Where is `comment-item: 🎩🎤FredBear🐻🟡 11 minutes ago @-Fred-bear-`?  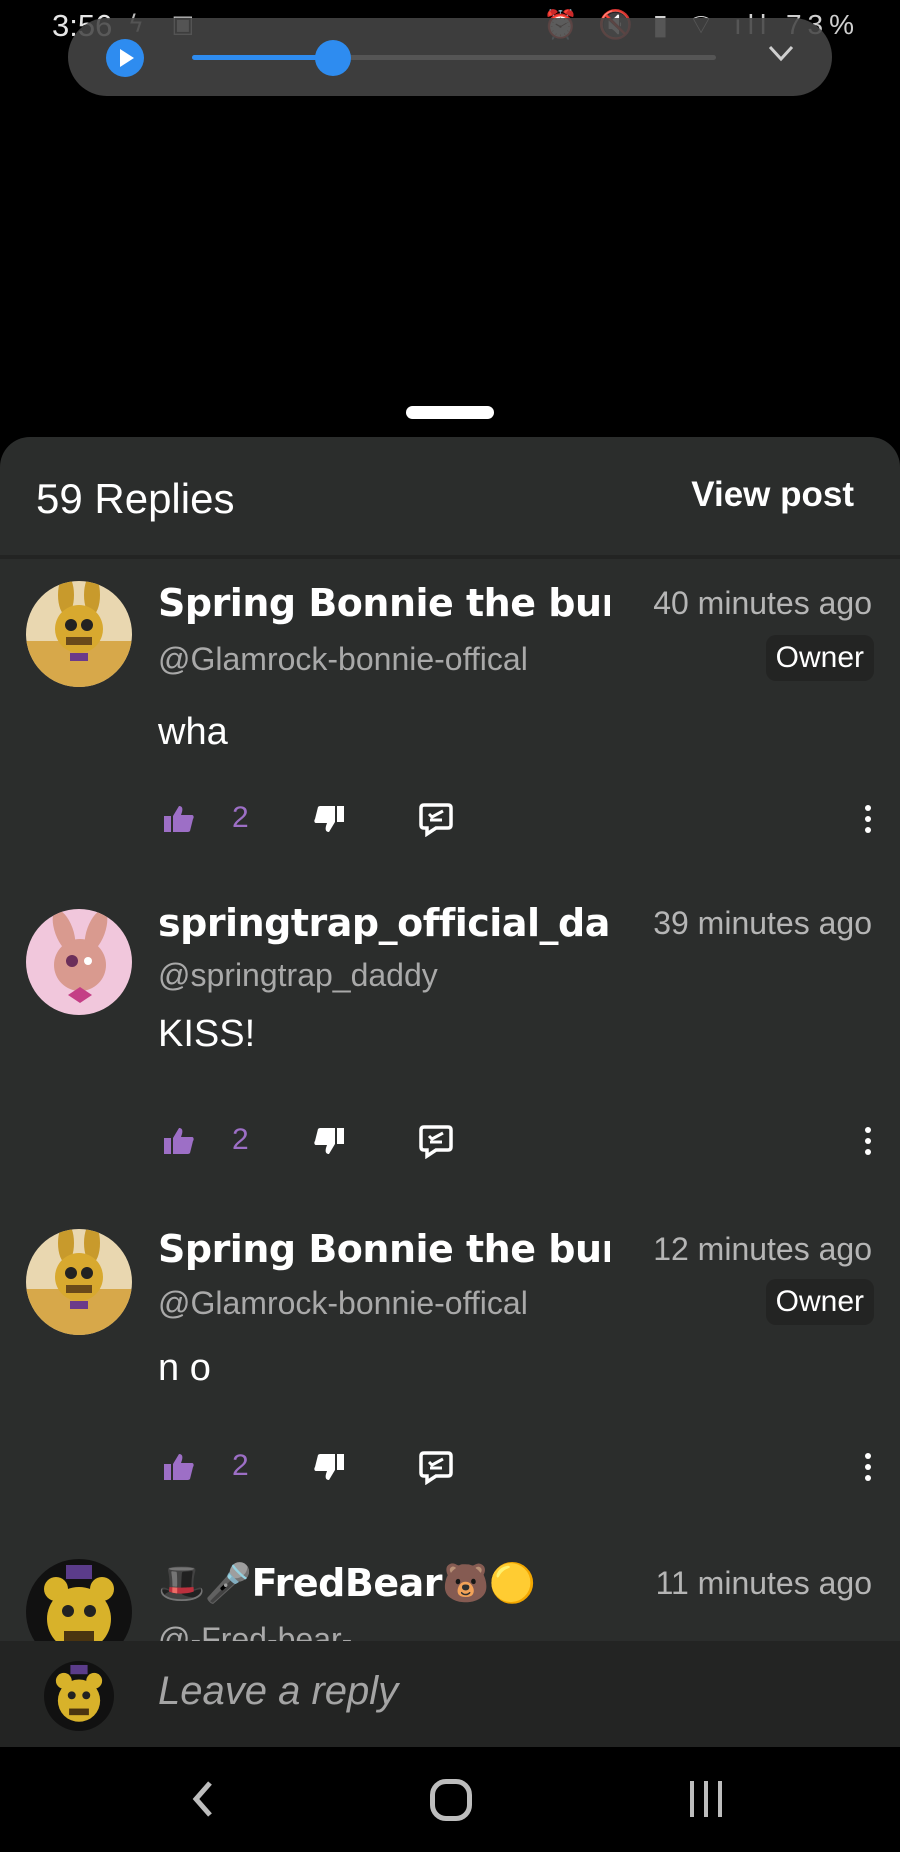
comment-item: 🎩🎤FredBear🐻🟡 11 minutes ago @-Fred-bear- is located at coordinates (450, 1593).